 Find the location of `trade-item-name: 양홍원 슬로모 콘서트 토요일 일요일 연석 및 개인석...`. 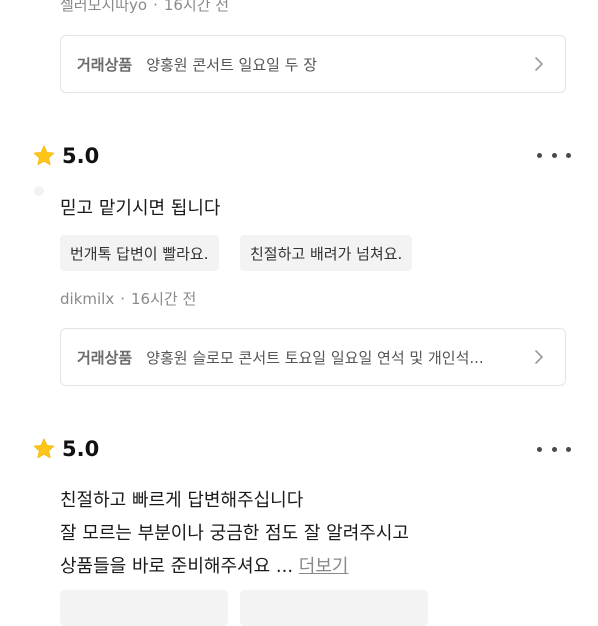

trade-item-name: 양홍원 슬로모 콘서트 토요일 일요일 연석 및 개인석... is located at coordinates (315, 357).